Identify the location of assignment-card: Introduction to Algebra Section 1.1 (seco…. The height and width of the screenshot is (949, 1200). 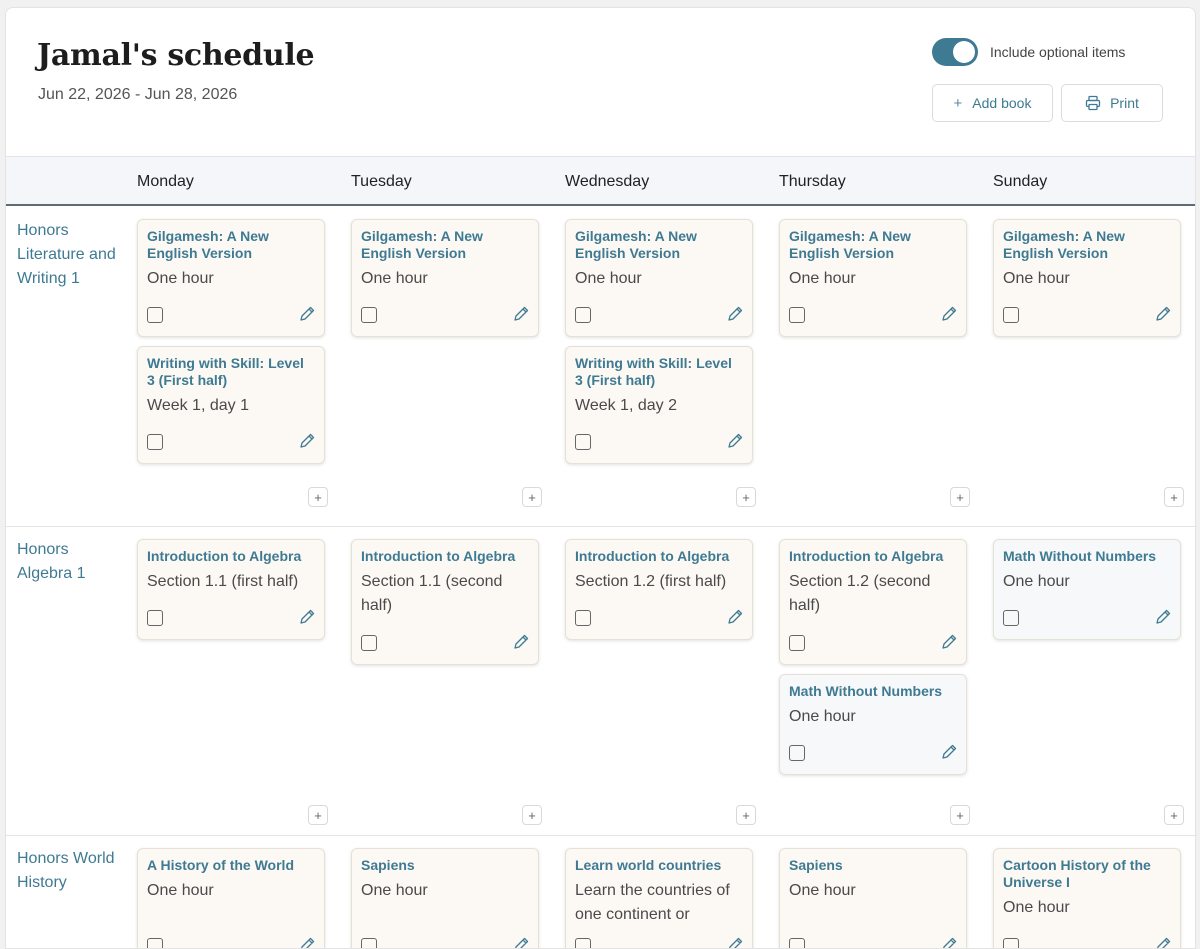
(445, 602).